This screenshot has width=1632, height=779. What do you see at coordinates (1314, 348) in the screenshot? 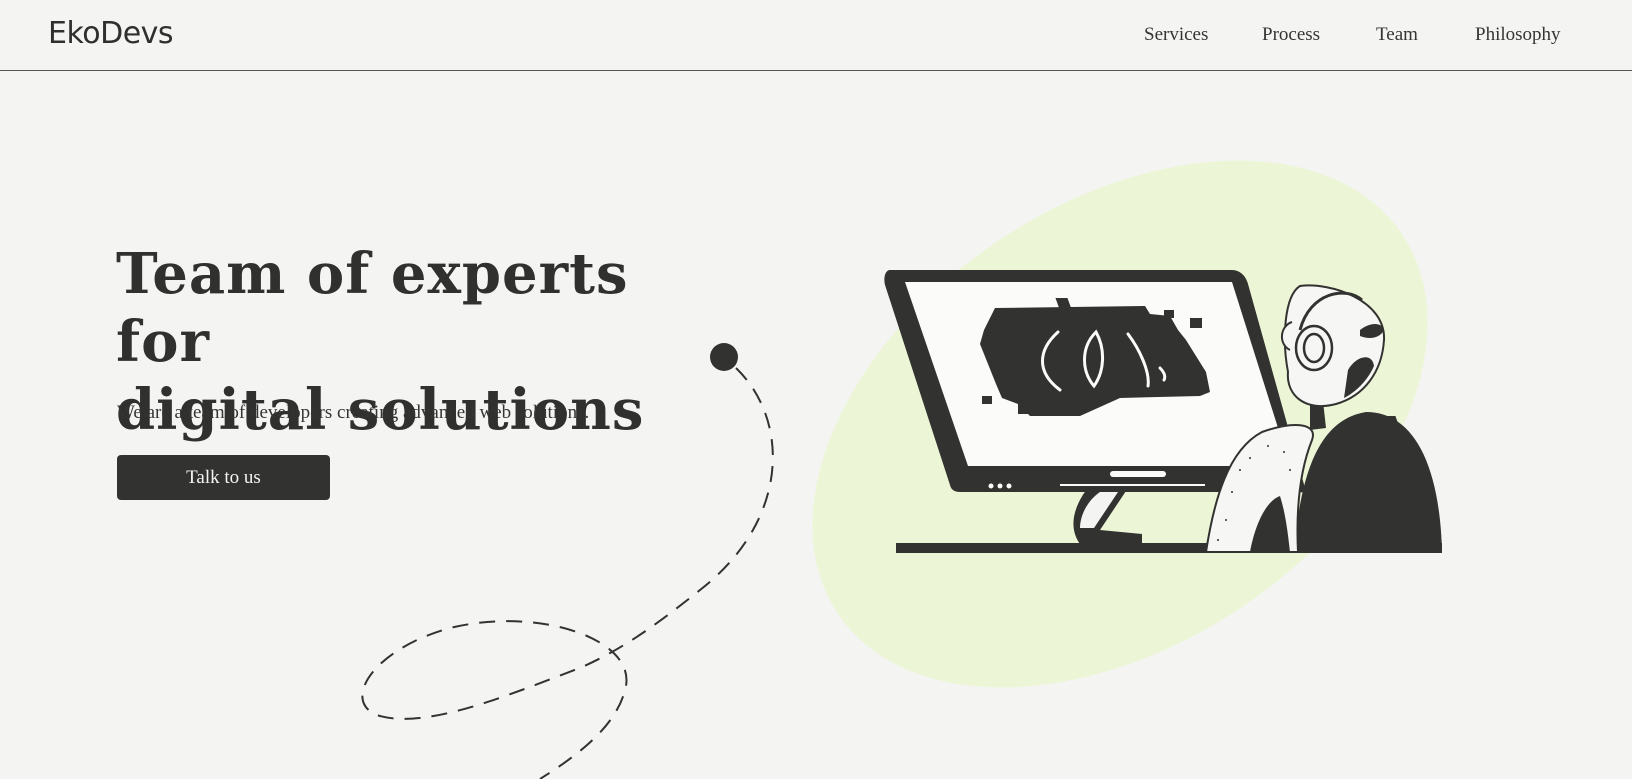
I see `headphones-icon` at bounding box center [1314, 348].